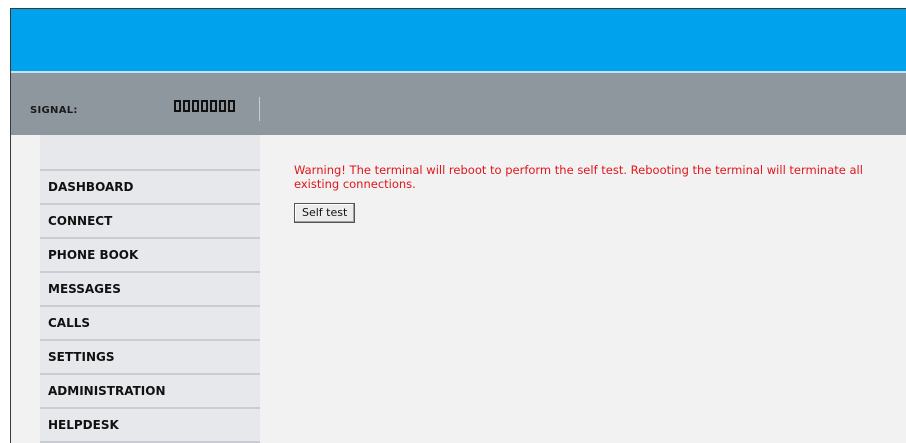 The image size is (906, 443). Describe the element at coordinates (458, 104) in the screenshot. I see `signal-bar` at that location.